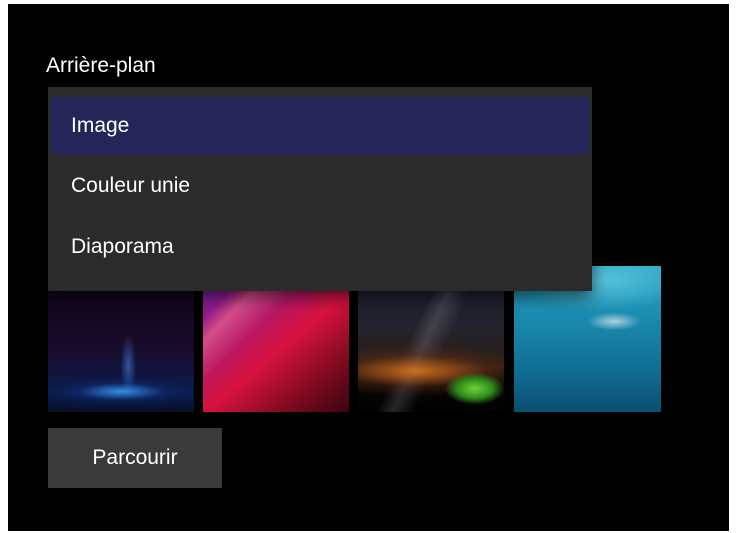  What do you see at coordinates (101, 65) in the screenshot?
I see `section-title: Arrière-plan` at bounding box center [101, 65].